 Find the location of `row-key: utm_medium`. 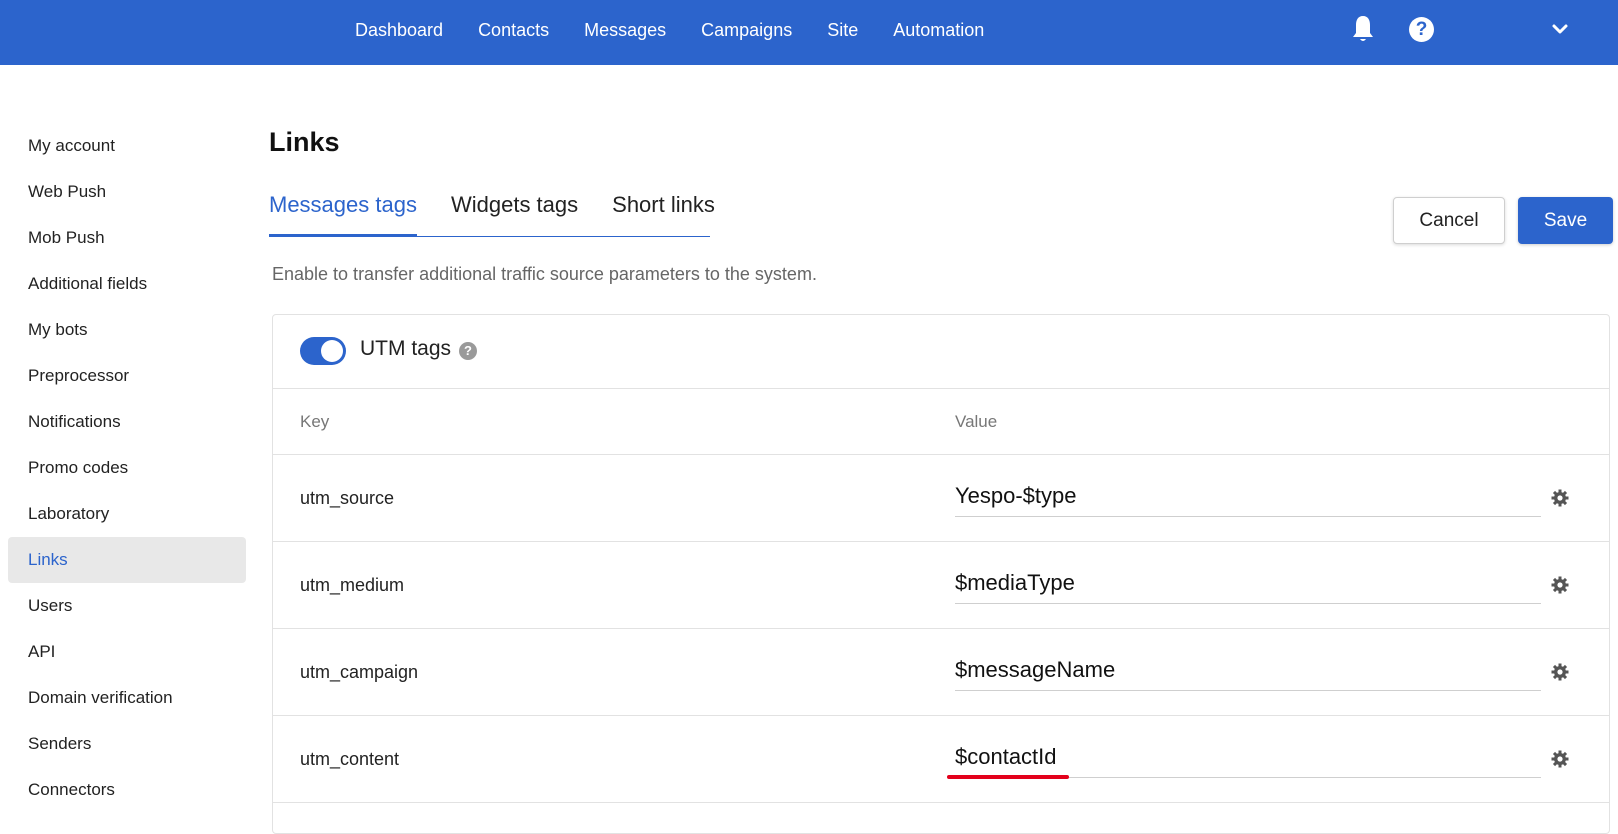

row-key: utm_medium is located at coordinates (352, 585).